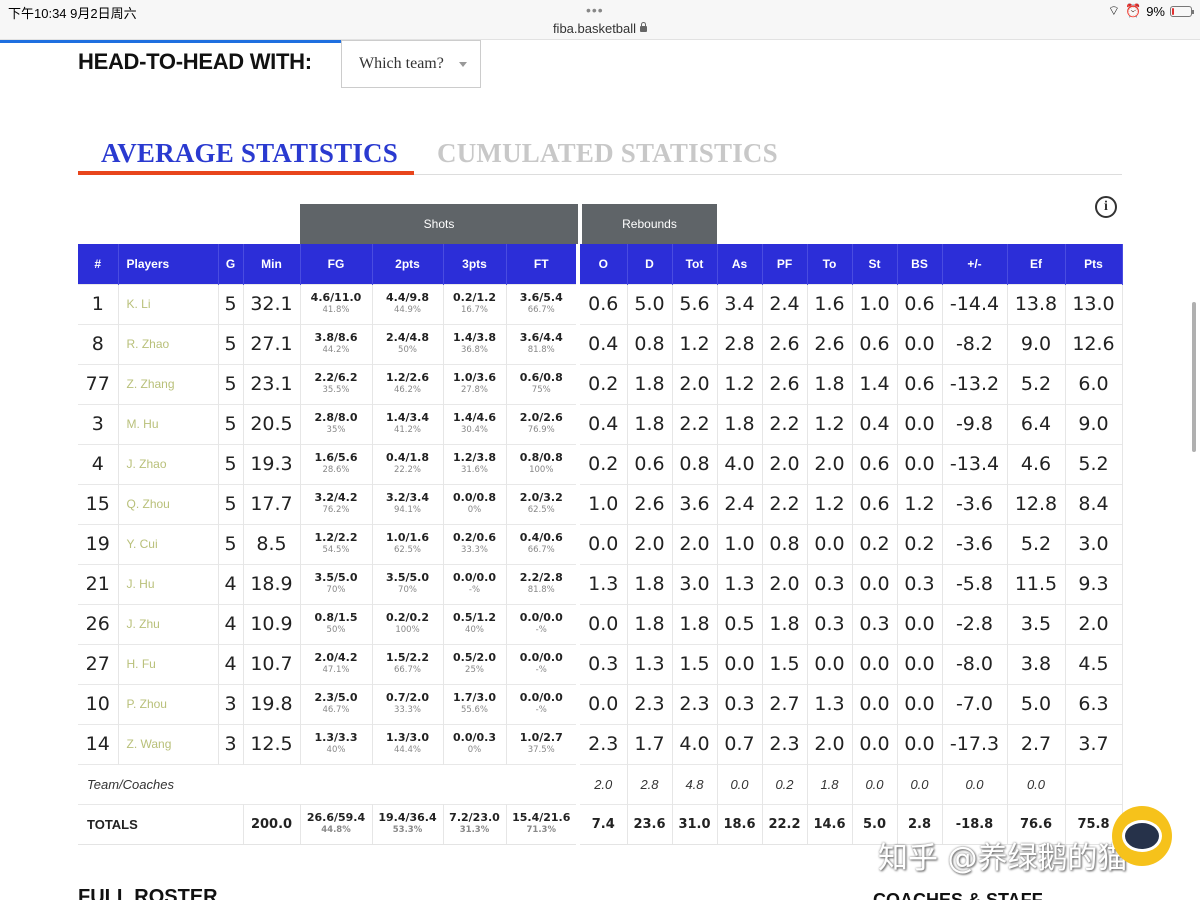  Describe the element at coordinates (600, 28) in the screenshot. I see `address-bar: fiba.basketball` at that location.